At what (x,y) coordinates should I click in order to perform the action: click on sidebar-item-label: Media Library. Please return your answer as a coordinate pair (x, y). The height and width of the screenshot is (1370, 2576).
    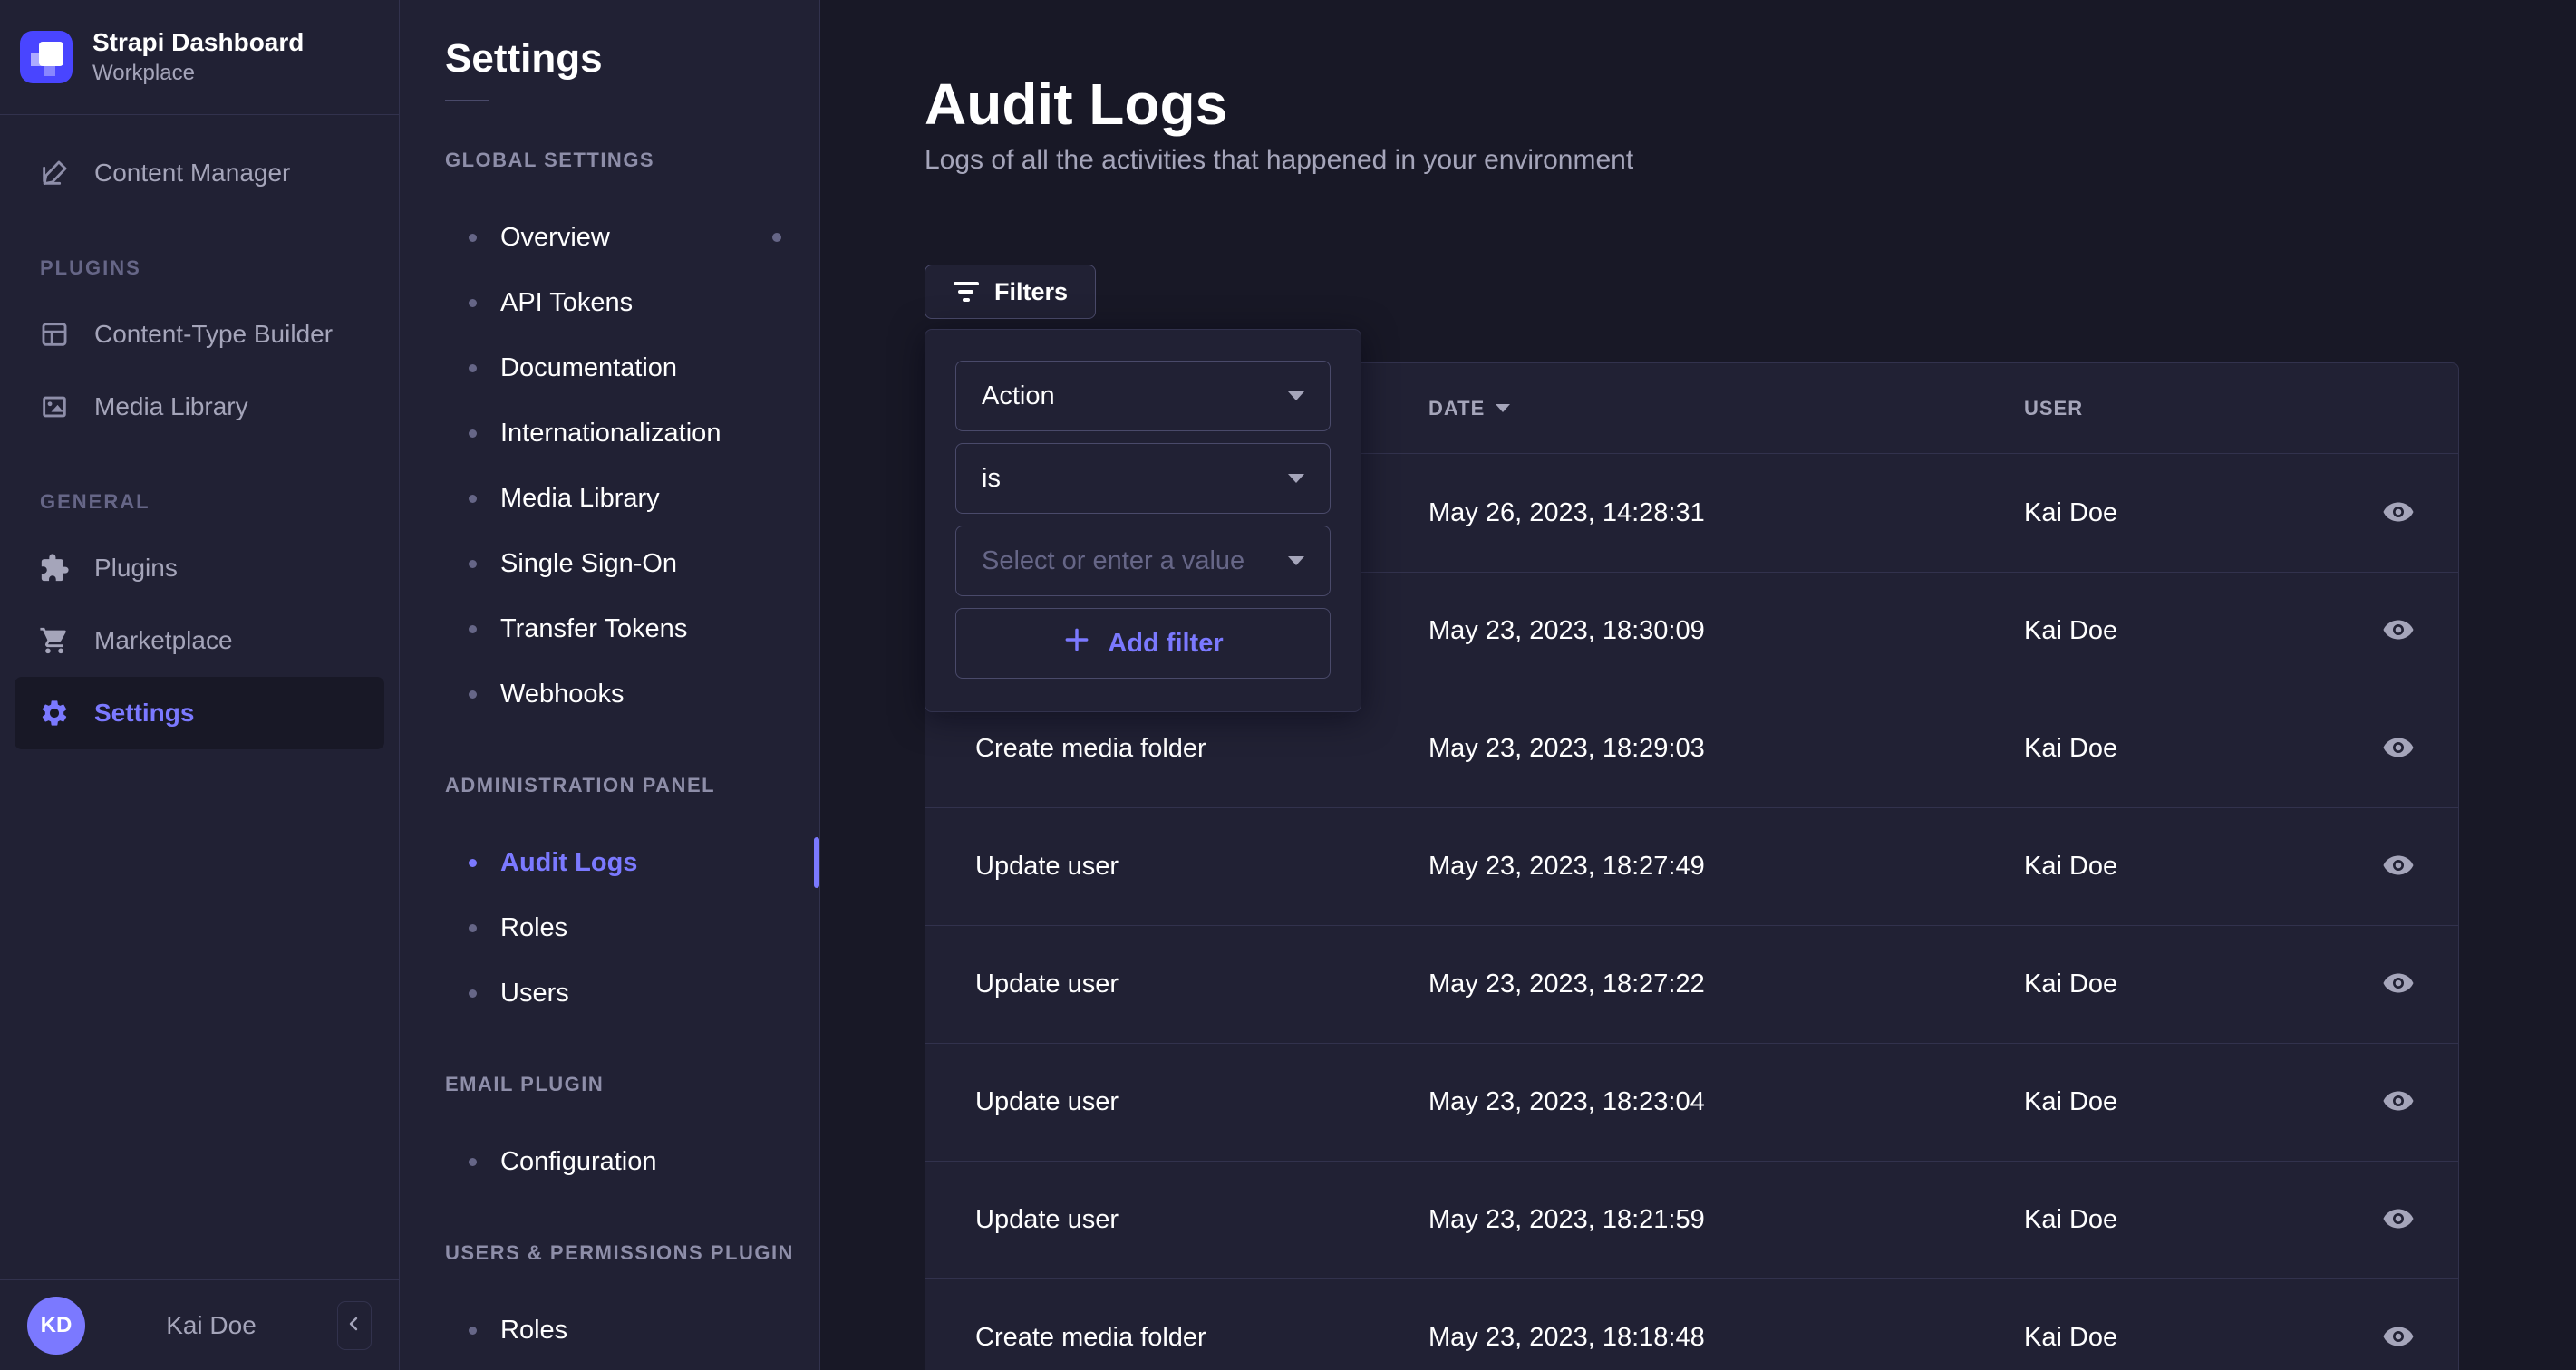
    Looking at the image, I should click on (171, 406).